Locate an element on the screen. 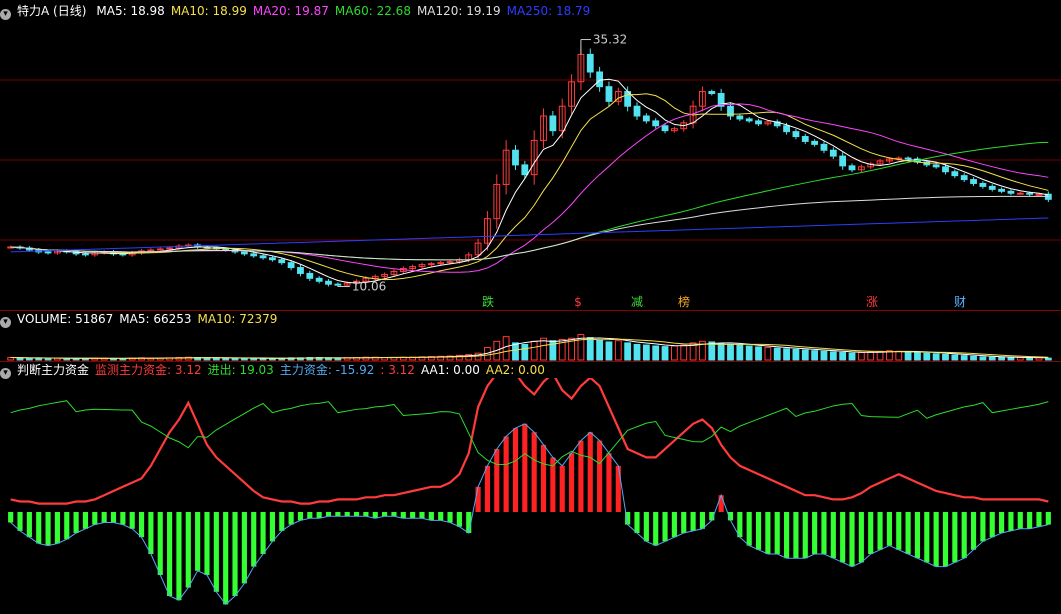 The height and width of the screenshot is (614, 1061). volume-header: ▾ VOLUME: 51867 MA5: 66253 MA10: 72379 is located at coordinates (141, 319).